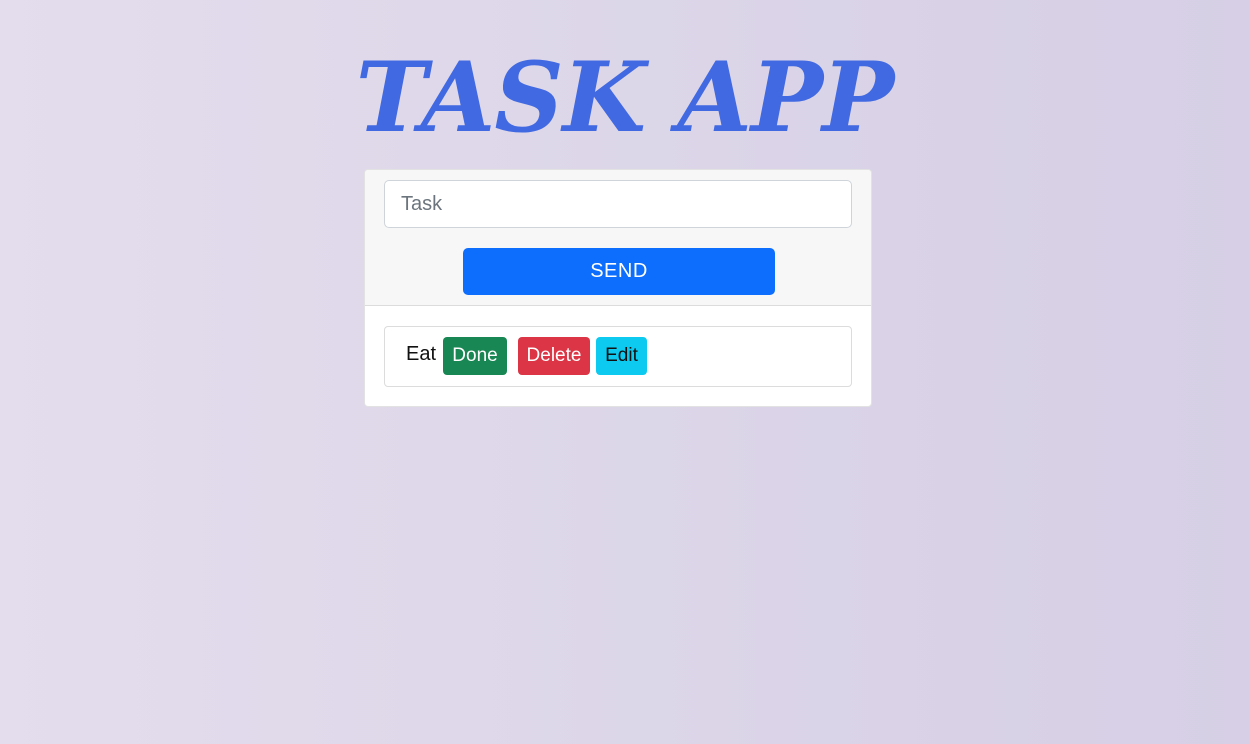 The image size is (1249, 744). What do you see at coordinates (621, 356) in the screenshot?
I see `edit-button: Edit` at bounding box center [621, 356].